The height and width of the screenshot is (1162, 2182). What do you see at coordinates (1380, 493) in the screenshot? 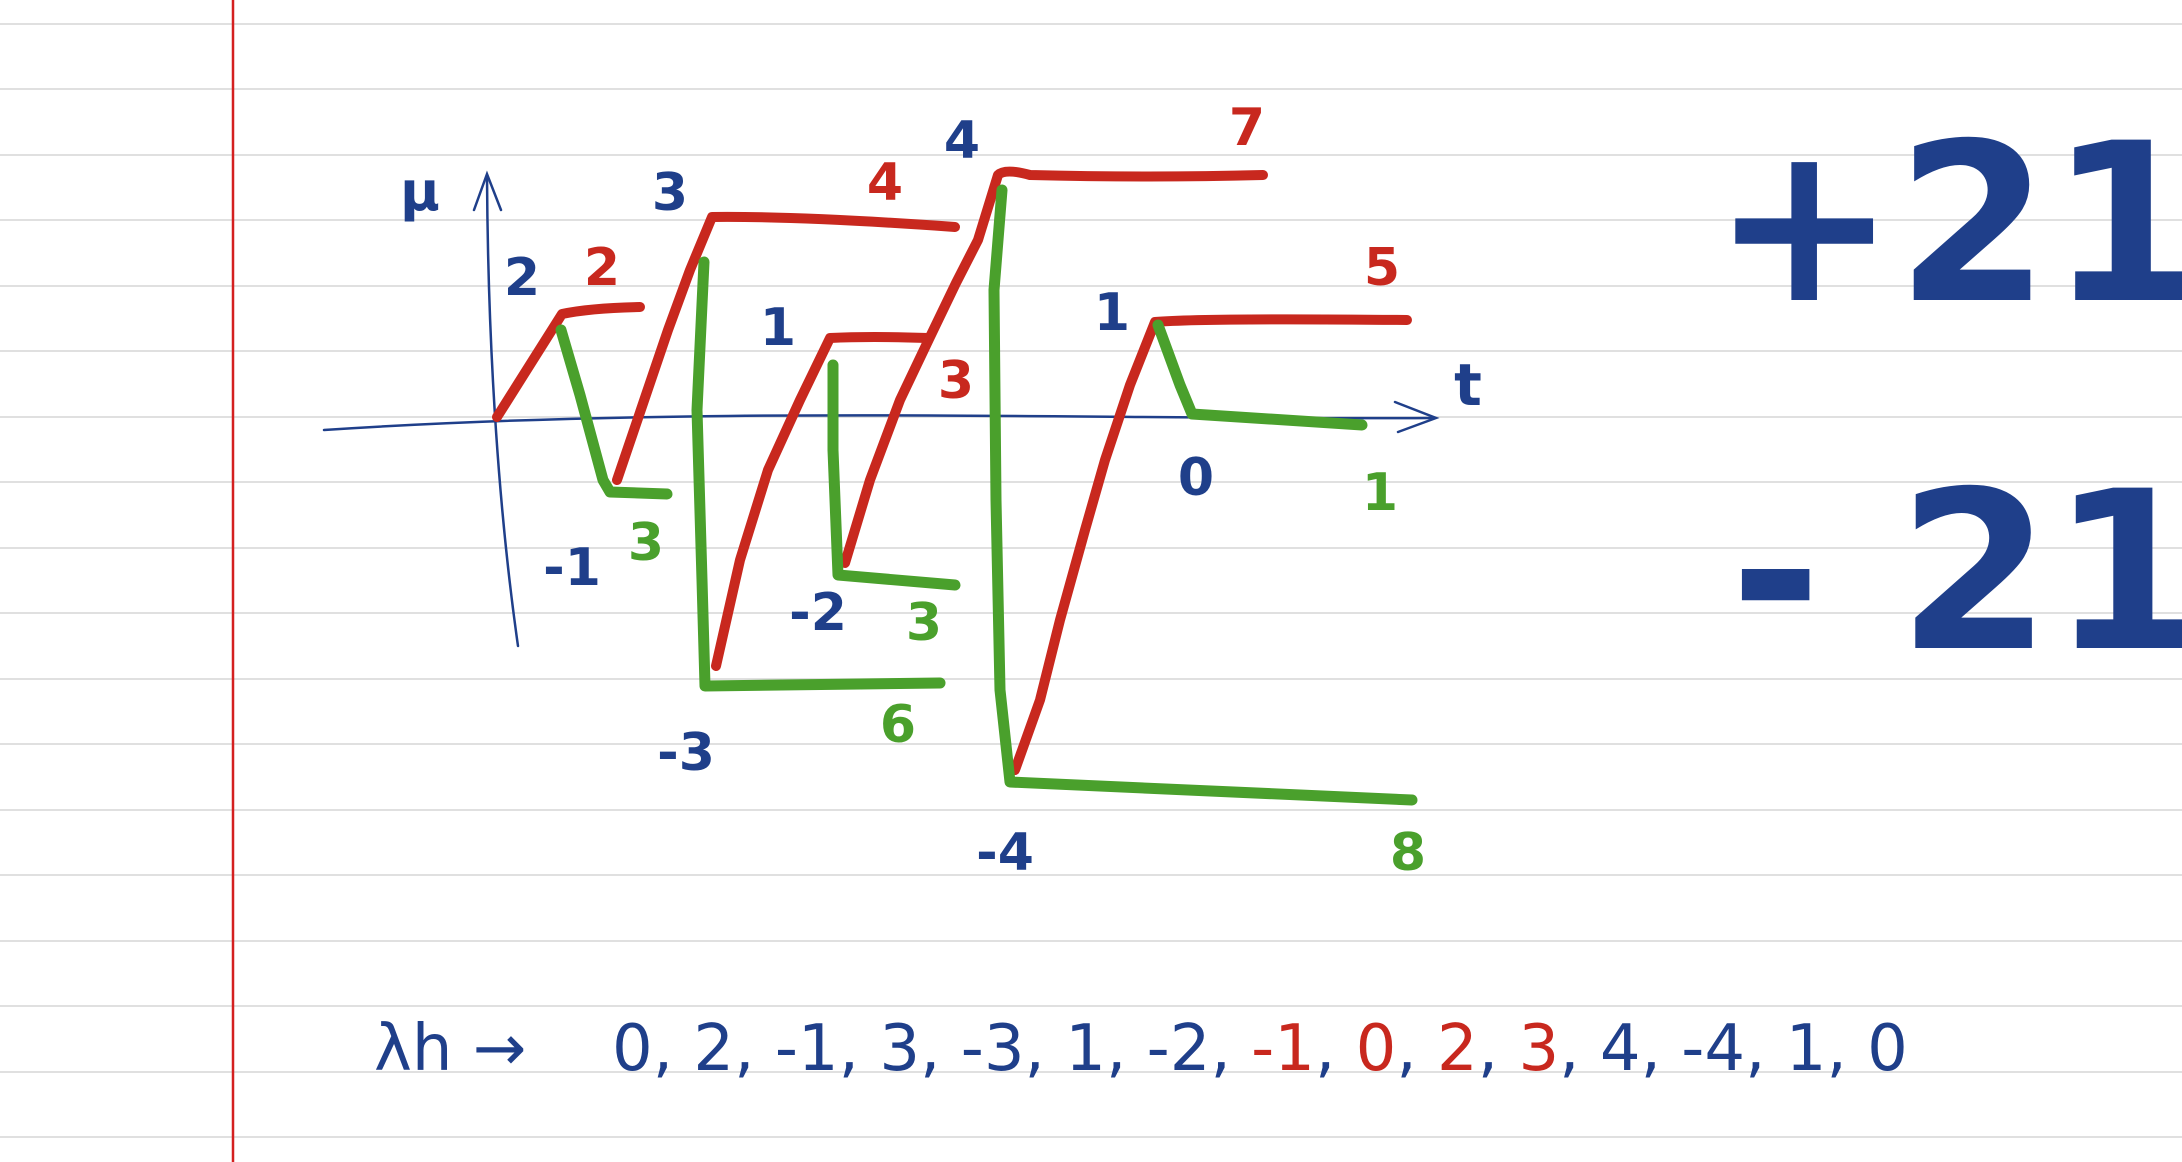
I see `green-label: 1` at bounding box center [1380, 493].